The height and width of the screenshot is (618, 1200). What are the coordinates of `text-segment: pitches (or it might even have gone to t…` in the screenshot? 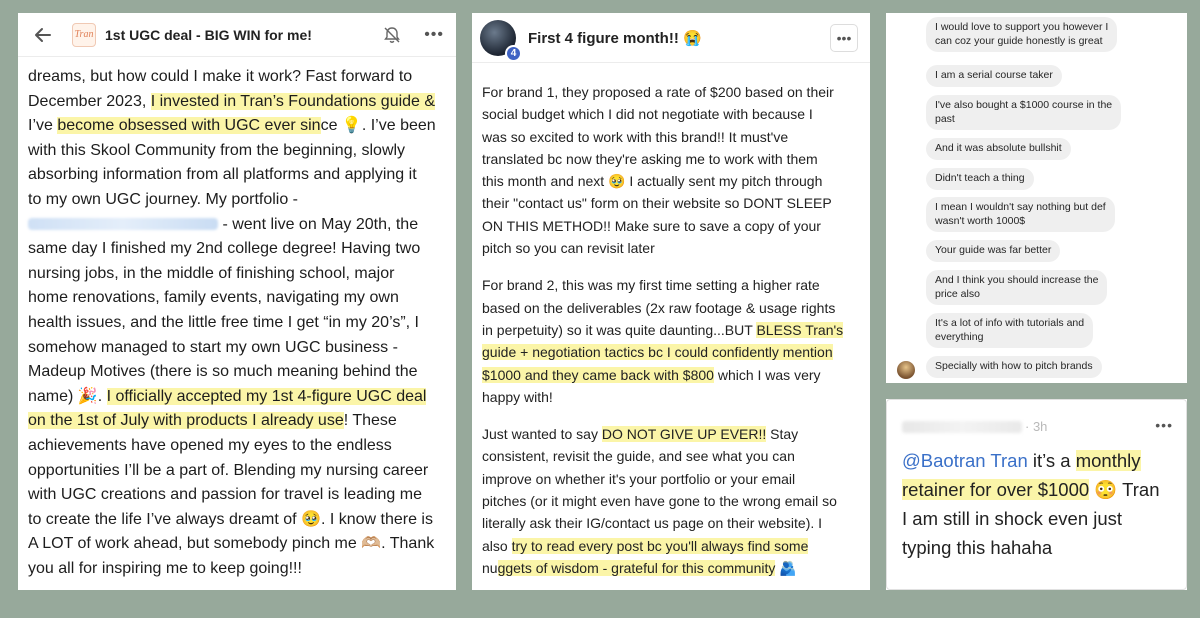 It's located at (659, 501).